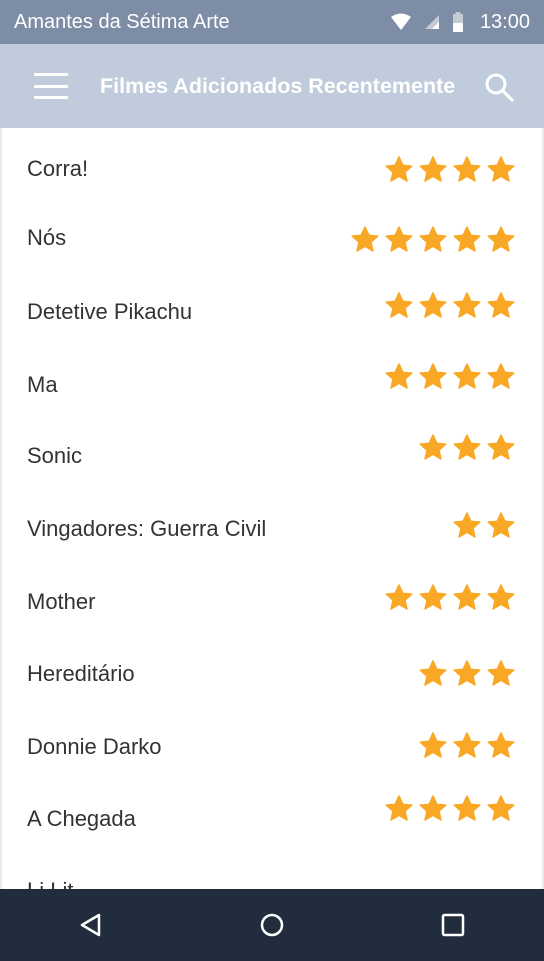 The height and width of the screenshot is (961, 544). What do you see at coordinates (272, 382) in the screenshot?
I see `list-item: Ma` at bounding box center [272, 382].